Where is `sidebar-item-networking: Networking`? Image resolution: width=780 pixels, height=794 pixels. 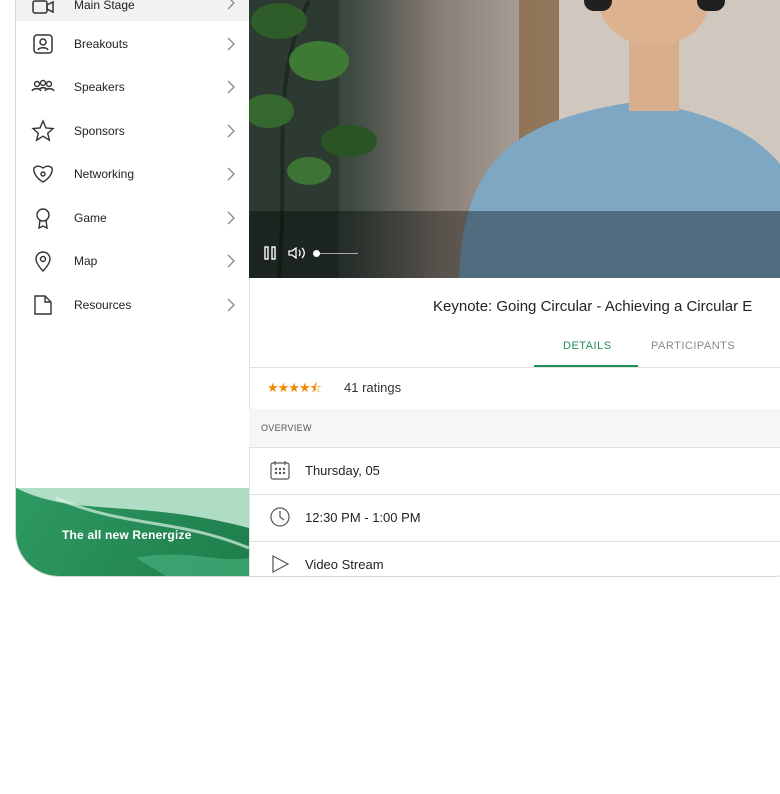
sidebar-item-networking: Networking is located at coordinates (132, 174).